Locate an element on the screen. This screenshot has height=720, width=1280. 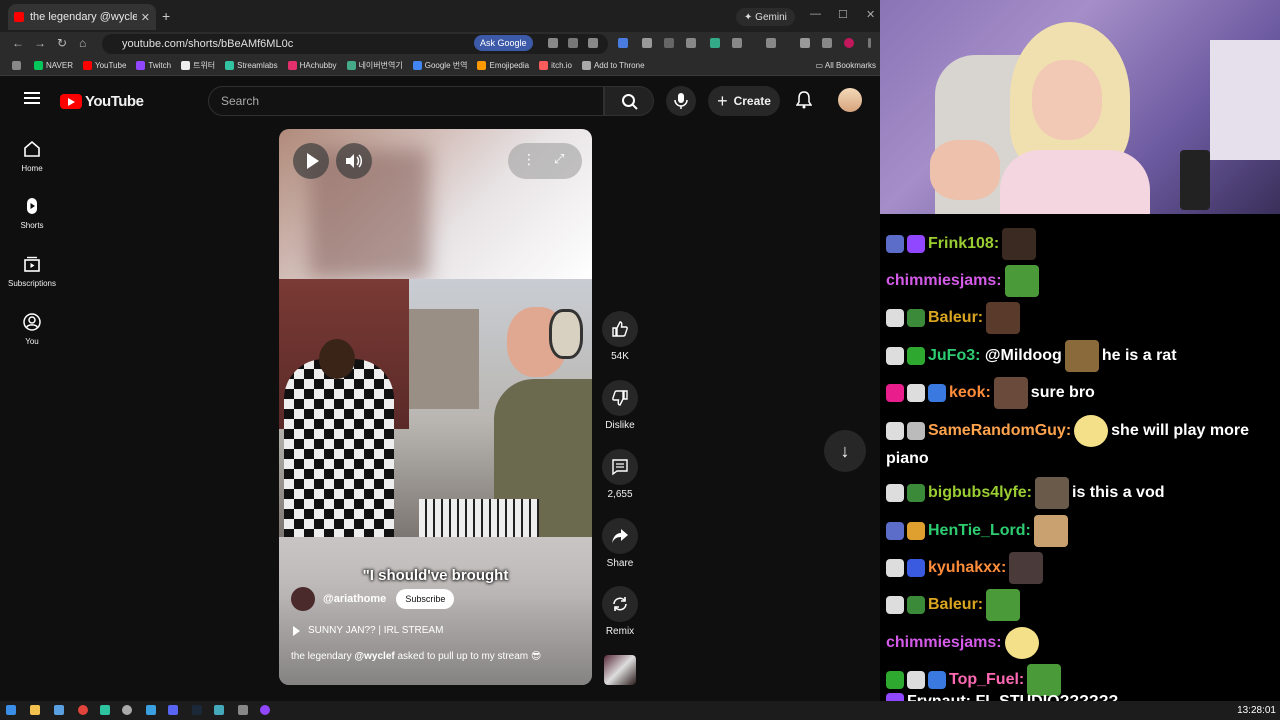
notifications-bell-icon is located at coordinates (804, 100).